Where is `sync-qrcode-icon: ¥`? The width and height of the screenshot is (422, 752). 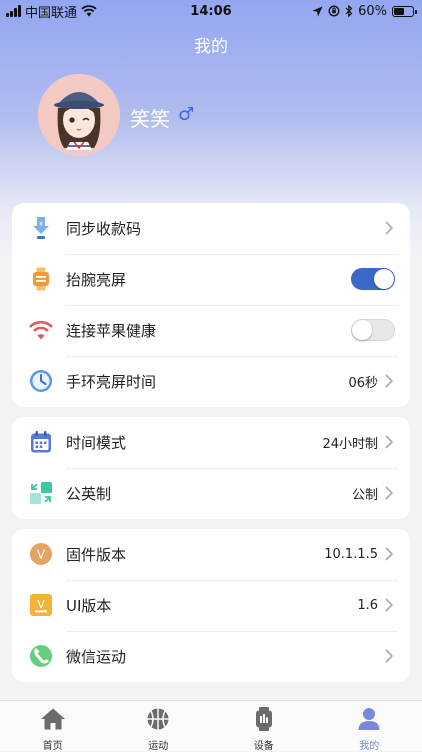
sync-qrcode-icon: ¥ is located at coordinates (41, 228).